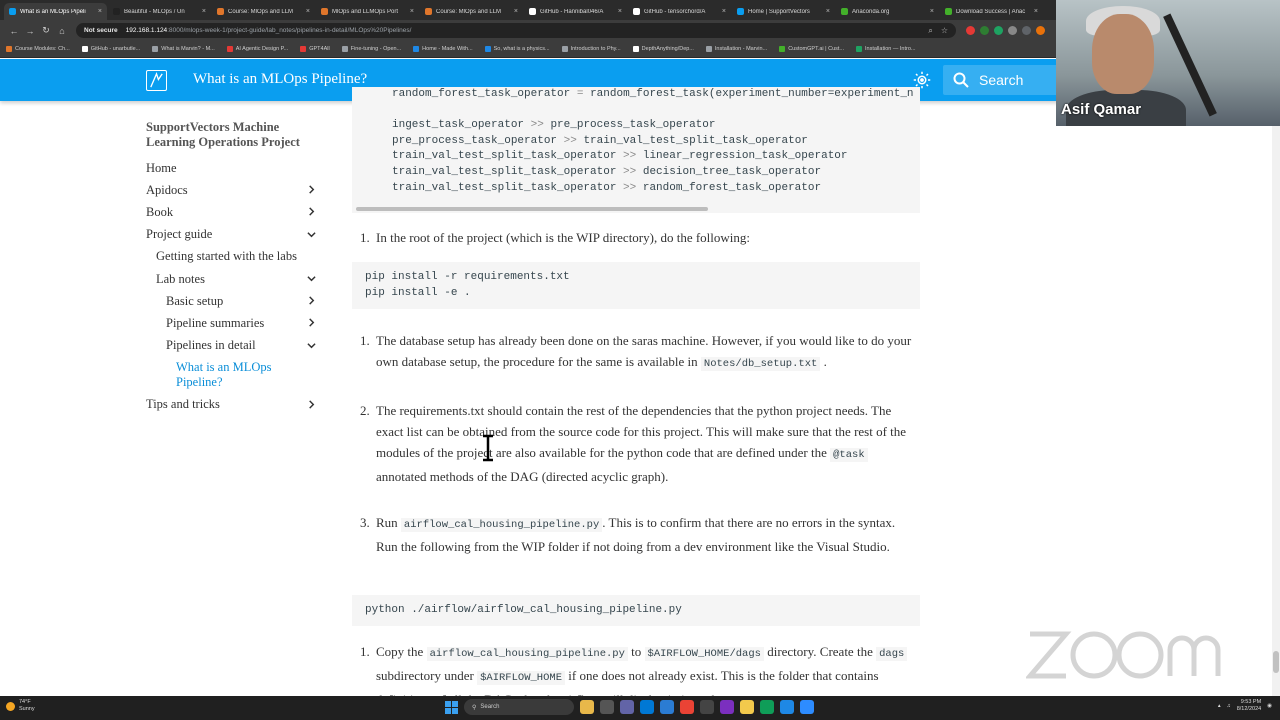  I want to click on sidebar-item: Lab notes, so click(234, 279).